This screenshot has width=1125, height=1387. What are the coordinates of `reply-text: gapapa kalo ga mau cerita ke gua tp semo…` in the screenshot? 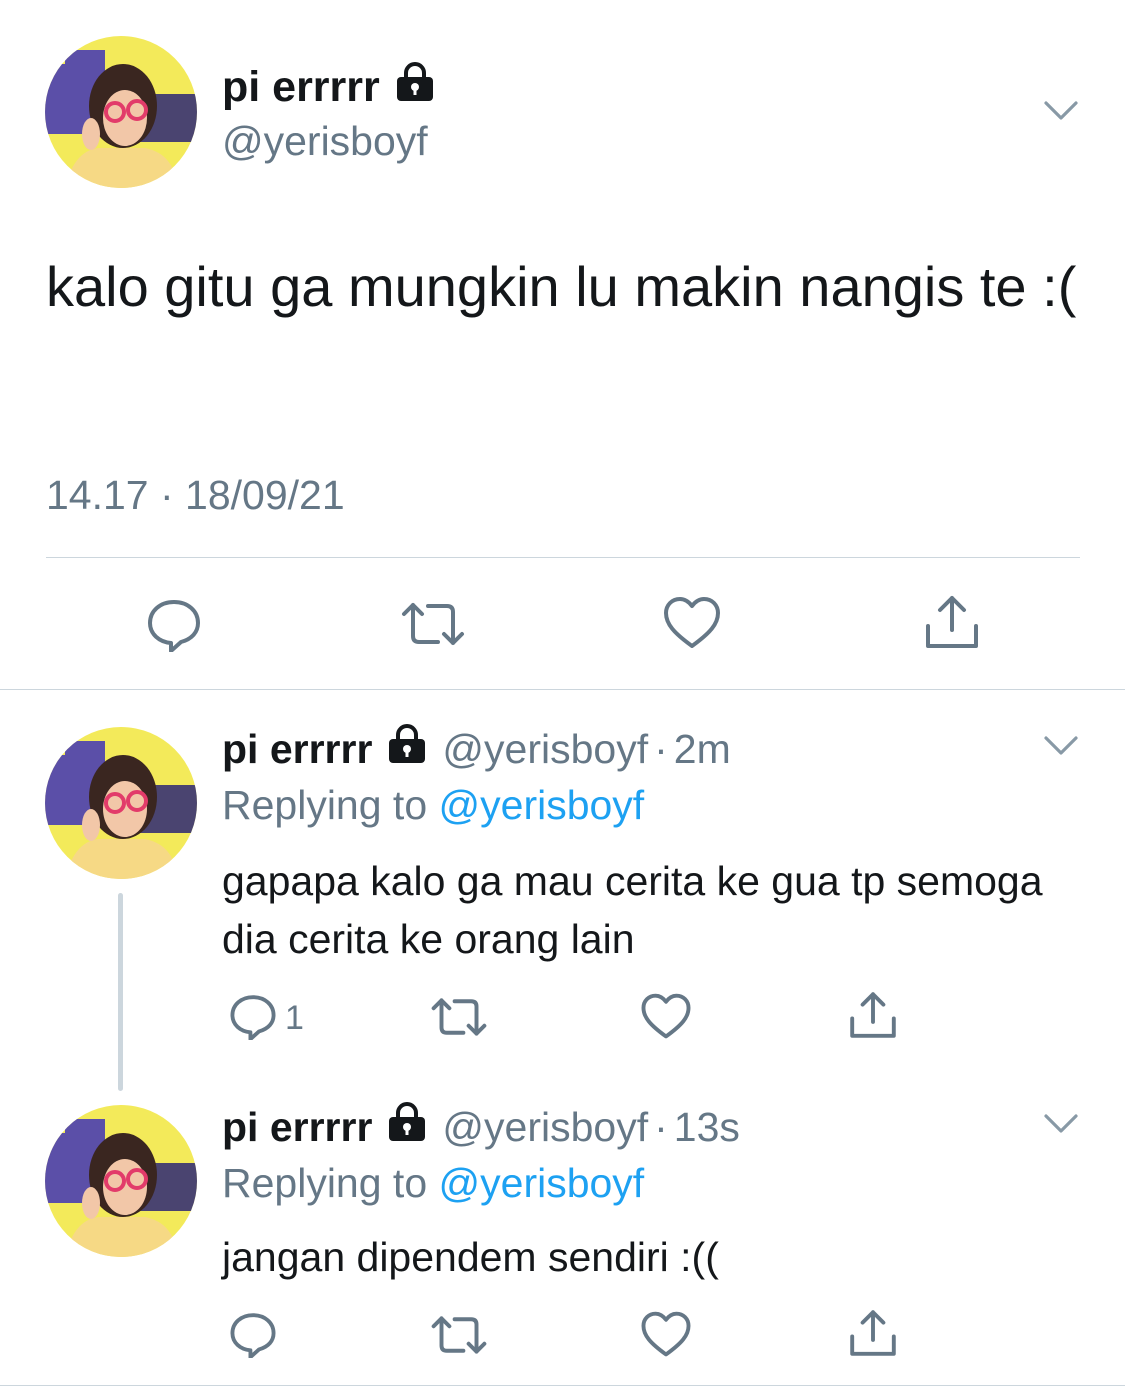 It's located at (632, 910).